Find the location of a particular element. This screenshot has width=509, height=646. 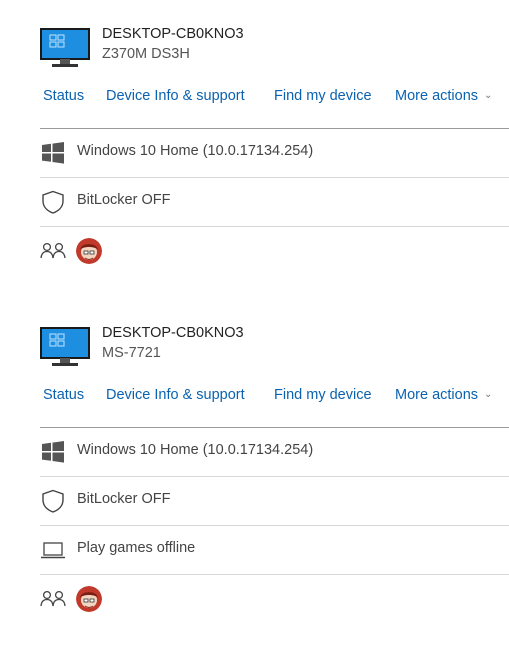

device-model: MS-7721 is located at coordinates (131, 353).